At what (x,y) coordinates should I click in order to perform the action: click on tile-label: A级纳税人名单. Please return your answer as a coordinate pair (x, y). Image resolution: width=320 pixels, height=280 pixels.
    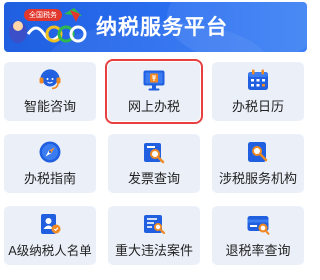
    Looking at the image, I should click on (50, 250).